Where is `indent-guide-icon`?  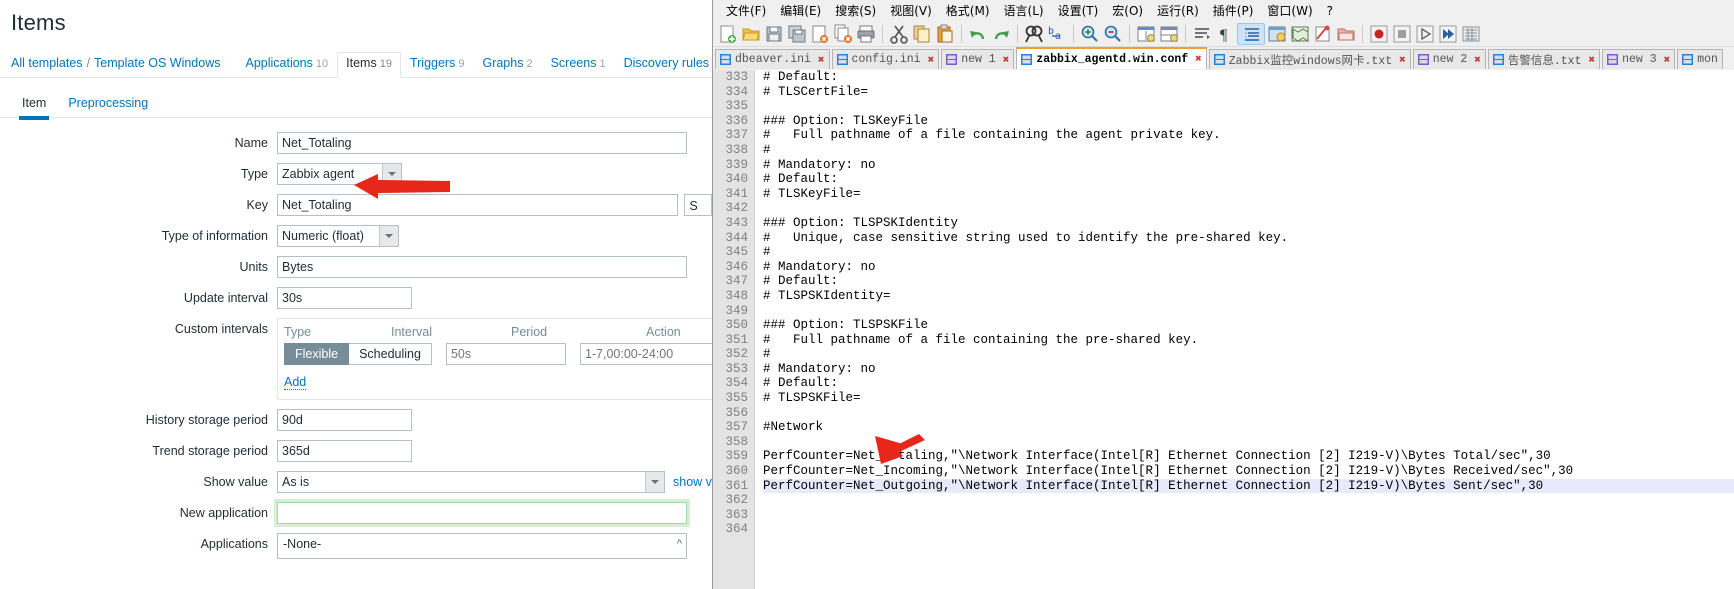 indent-guide-icon is located at coordinates (1251, 33).